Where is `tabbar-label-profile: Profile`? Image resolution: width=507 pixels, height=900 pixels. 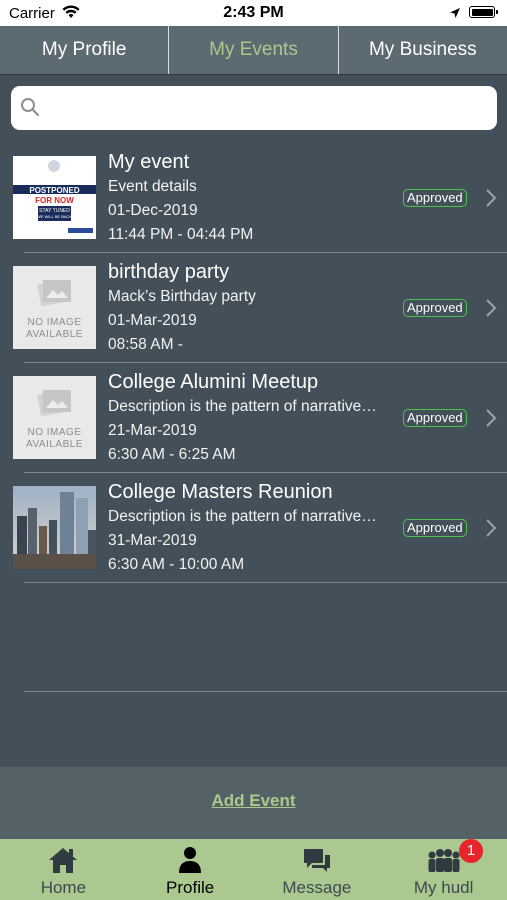
tabbar-label-profile: Profile is located at coordinates (190, 887).